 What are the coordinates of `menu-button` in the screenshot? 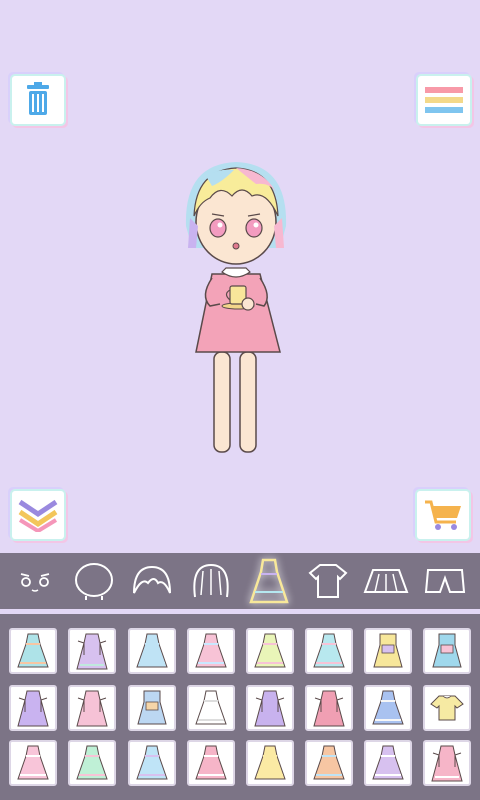 It's located at (444, 100).